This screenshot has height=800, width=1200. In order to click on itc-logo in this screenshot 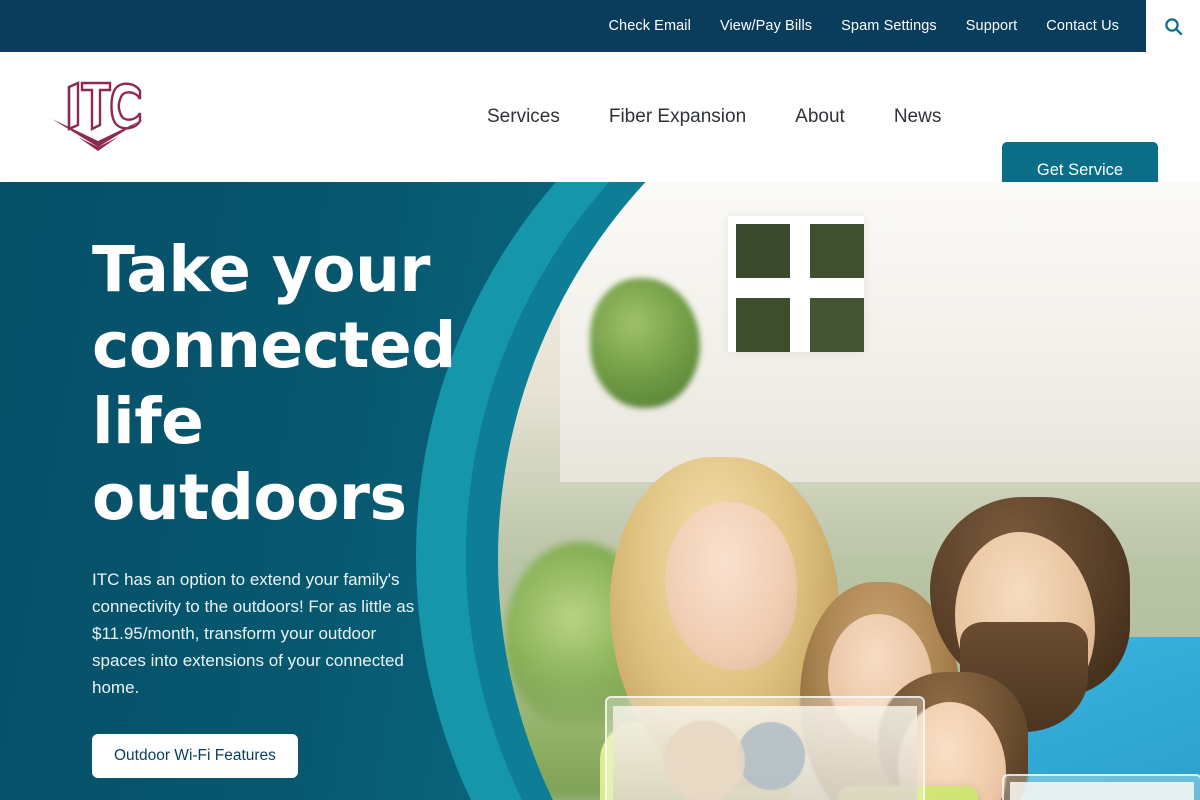, I will do `click(98, 117)`.